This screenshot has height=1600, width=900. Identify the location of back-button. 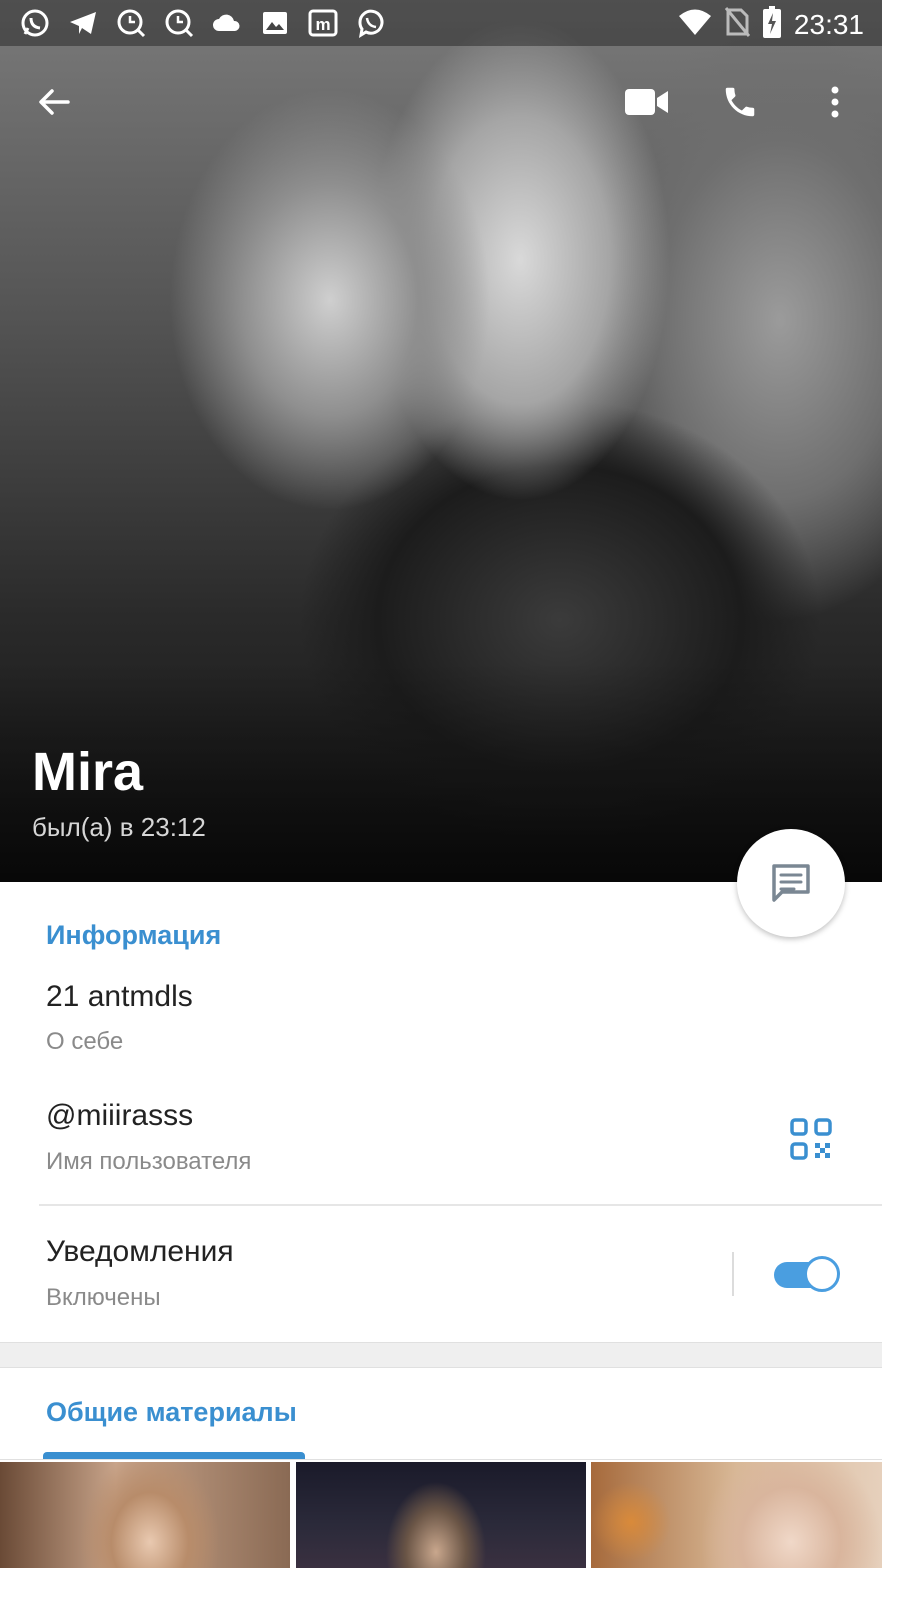
(54, 102).